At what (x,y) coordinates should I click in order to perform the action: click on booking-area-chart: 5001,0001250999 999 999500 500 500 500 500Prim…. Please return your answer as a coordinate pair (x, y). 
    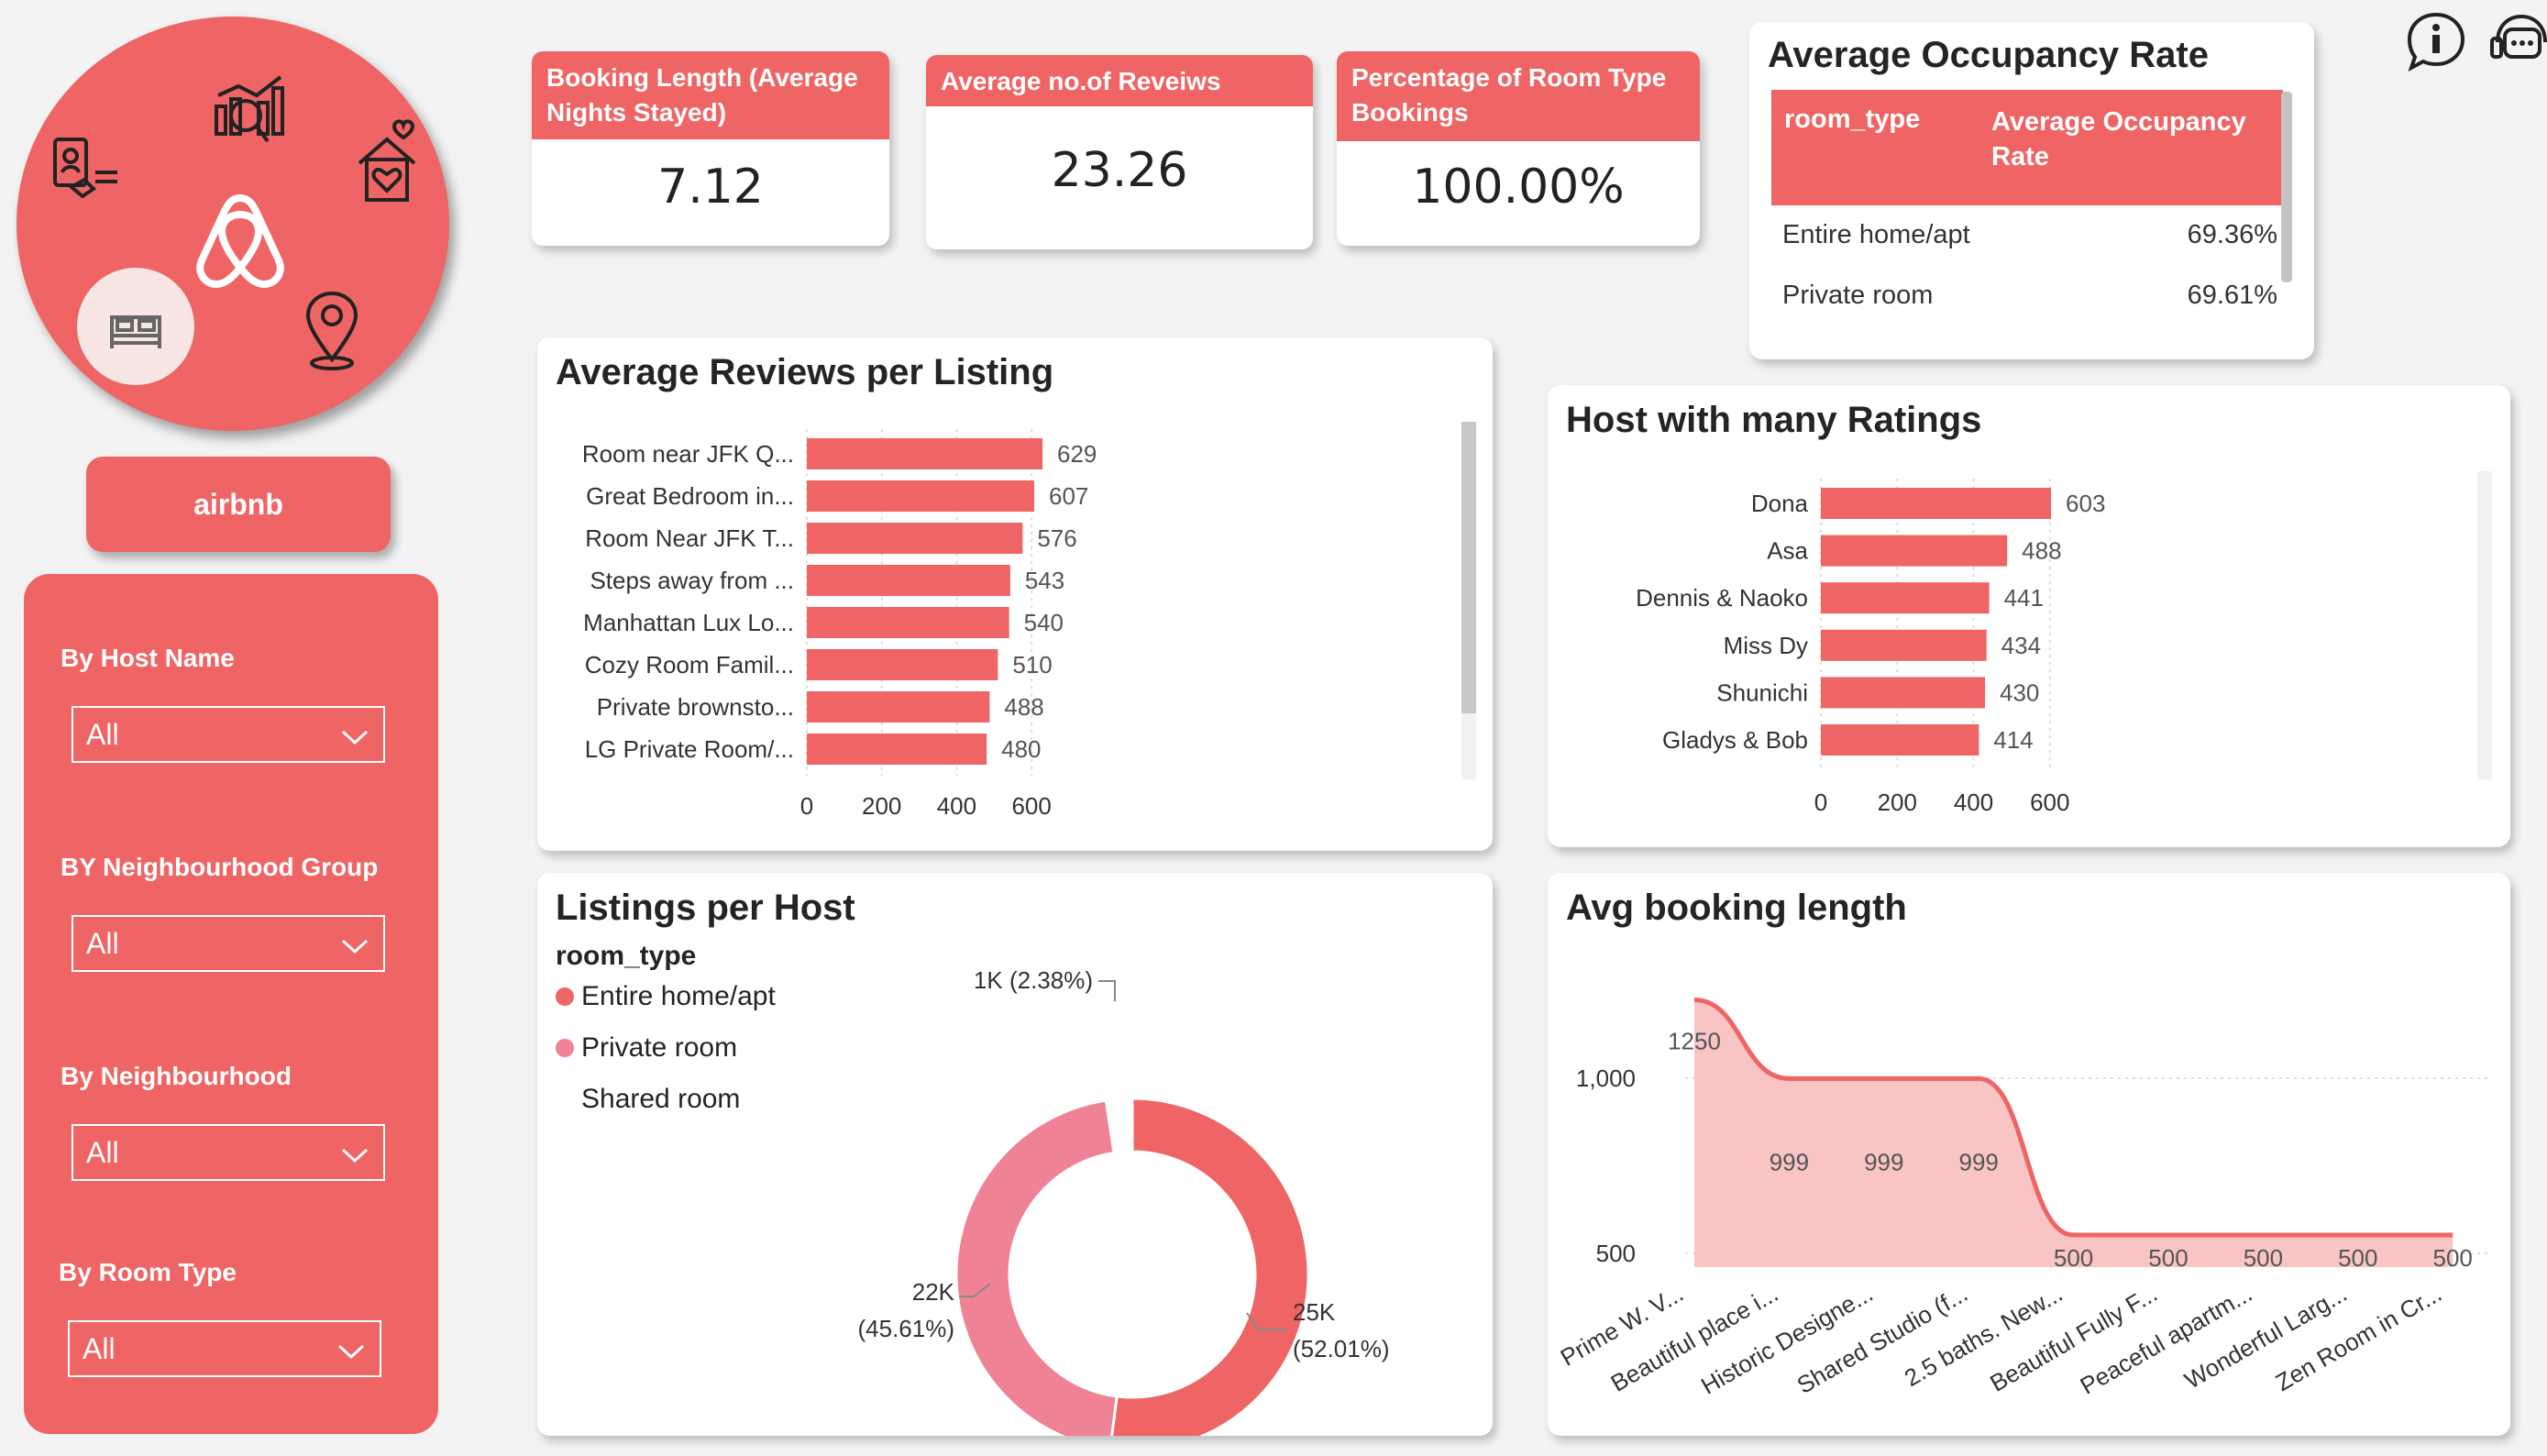
    Looking at the image, I should click on (2024, 1199).